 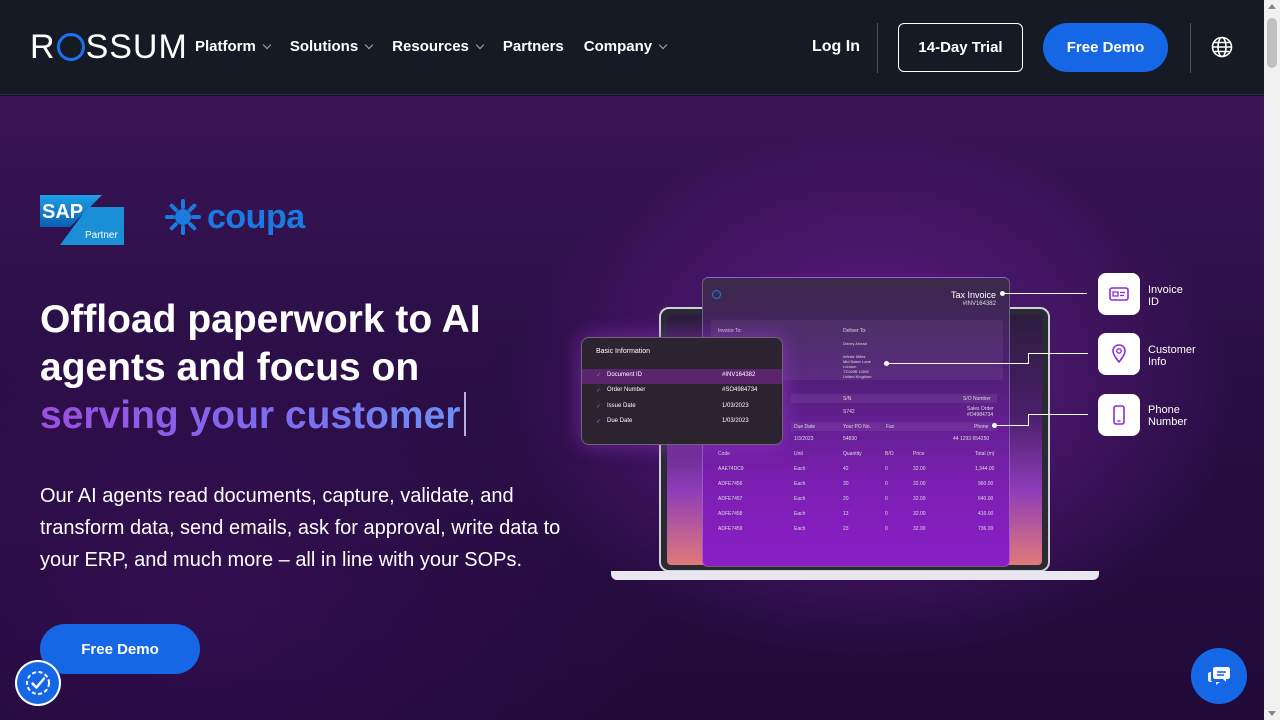 What do you see at coordinates (1272, 713) in the screenshot?
I see `scroll-down-arrow-icon` at bounding box center [1272, 713].